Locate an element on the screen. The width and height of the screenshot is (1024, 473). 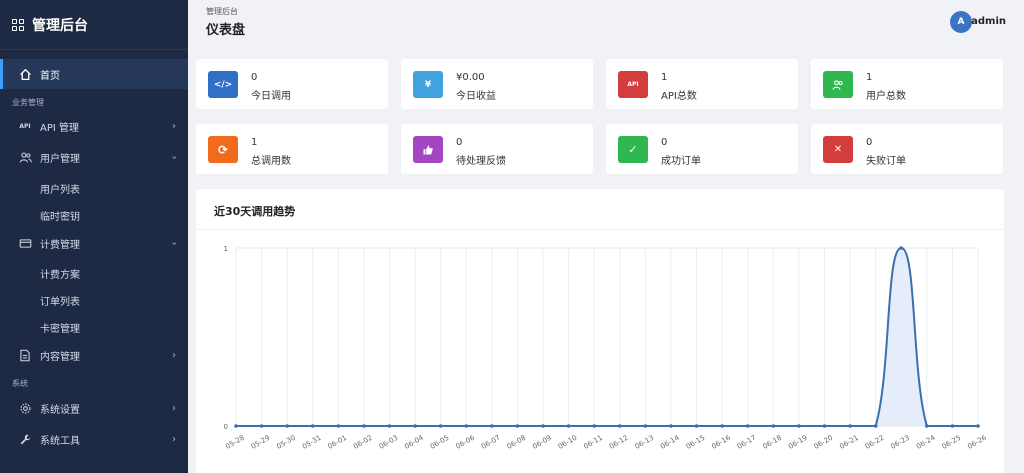
breadcrumb: 管理后台 is located at coordinates (222, 11).